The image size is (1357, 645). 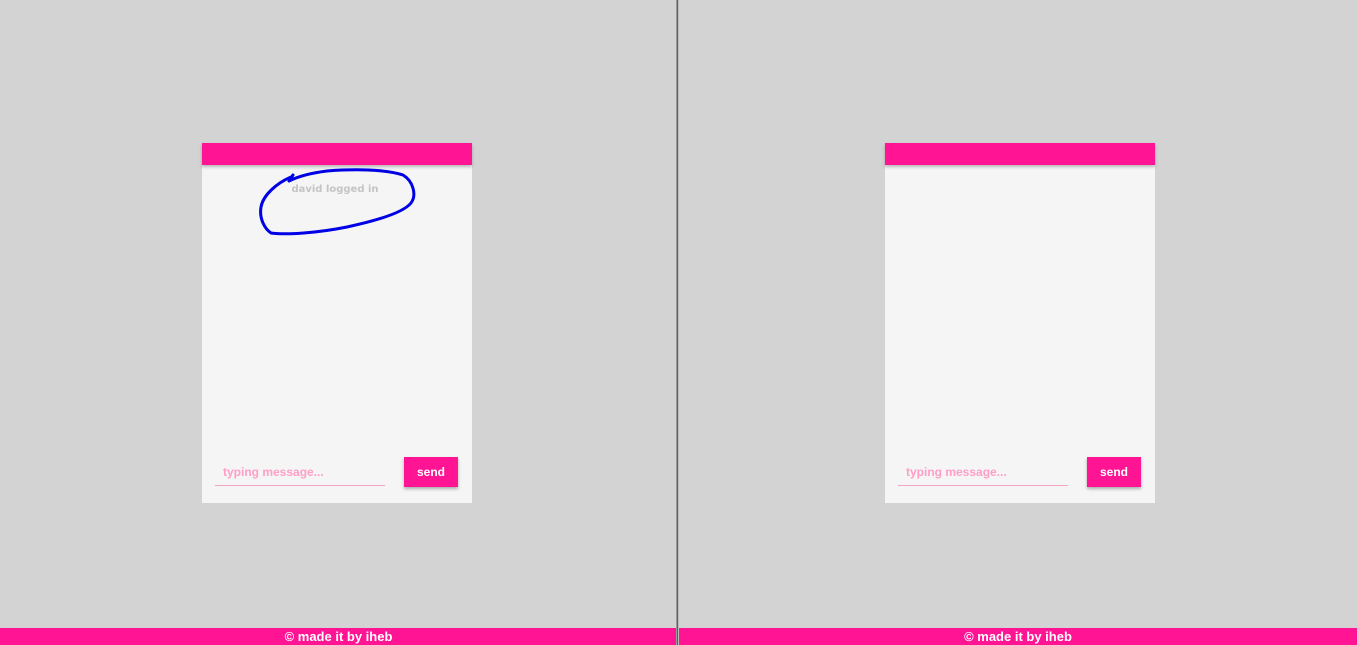 I want to click on chat-box: david logged in send, so click(x=337, y=323).